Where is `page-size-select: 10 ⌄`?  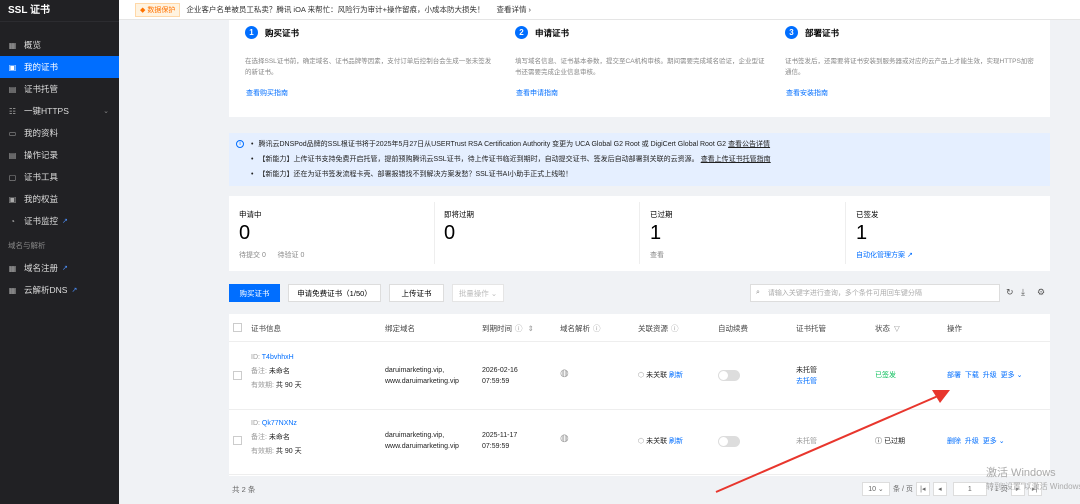
page-size-select: 10 ⌄ is located at coordinates (876, 489).